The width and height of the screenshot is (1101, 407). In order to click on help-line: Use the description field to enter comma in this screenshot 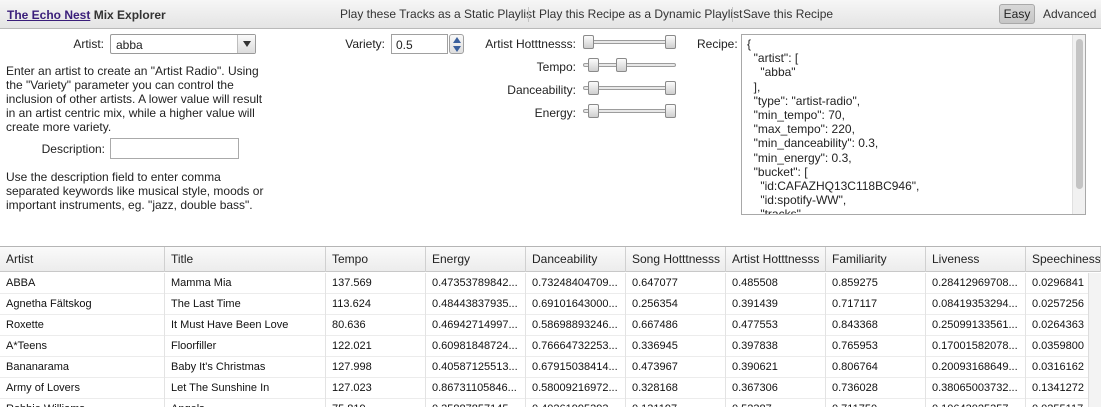, I will do `click(113, 177)`.